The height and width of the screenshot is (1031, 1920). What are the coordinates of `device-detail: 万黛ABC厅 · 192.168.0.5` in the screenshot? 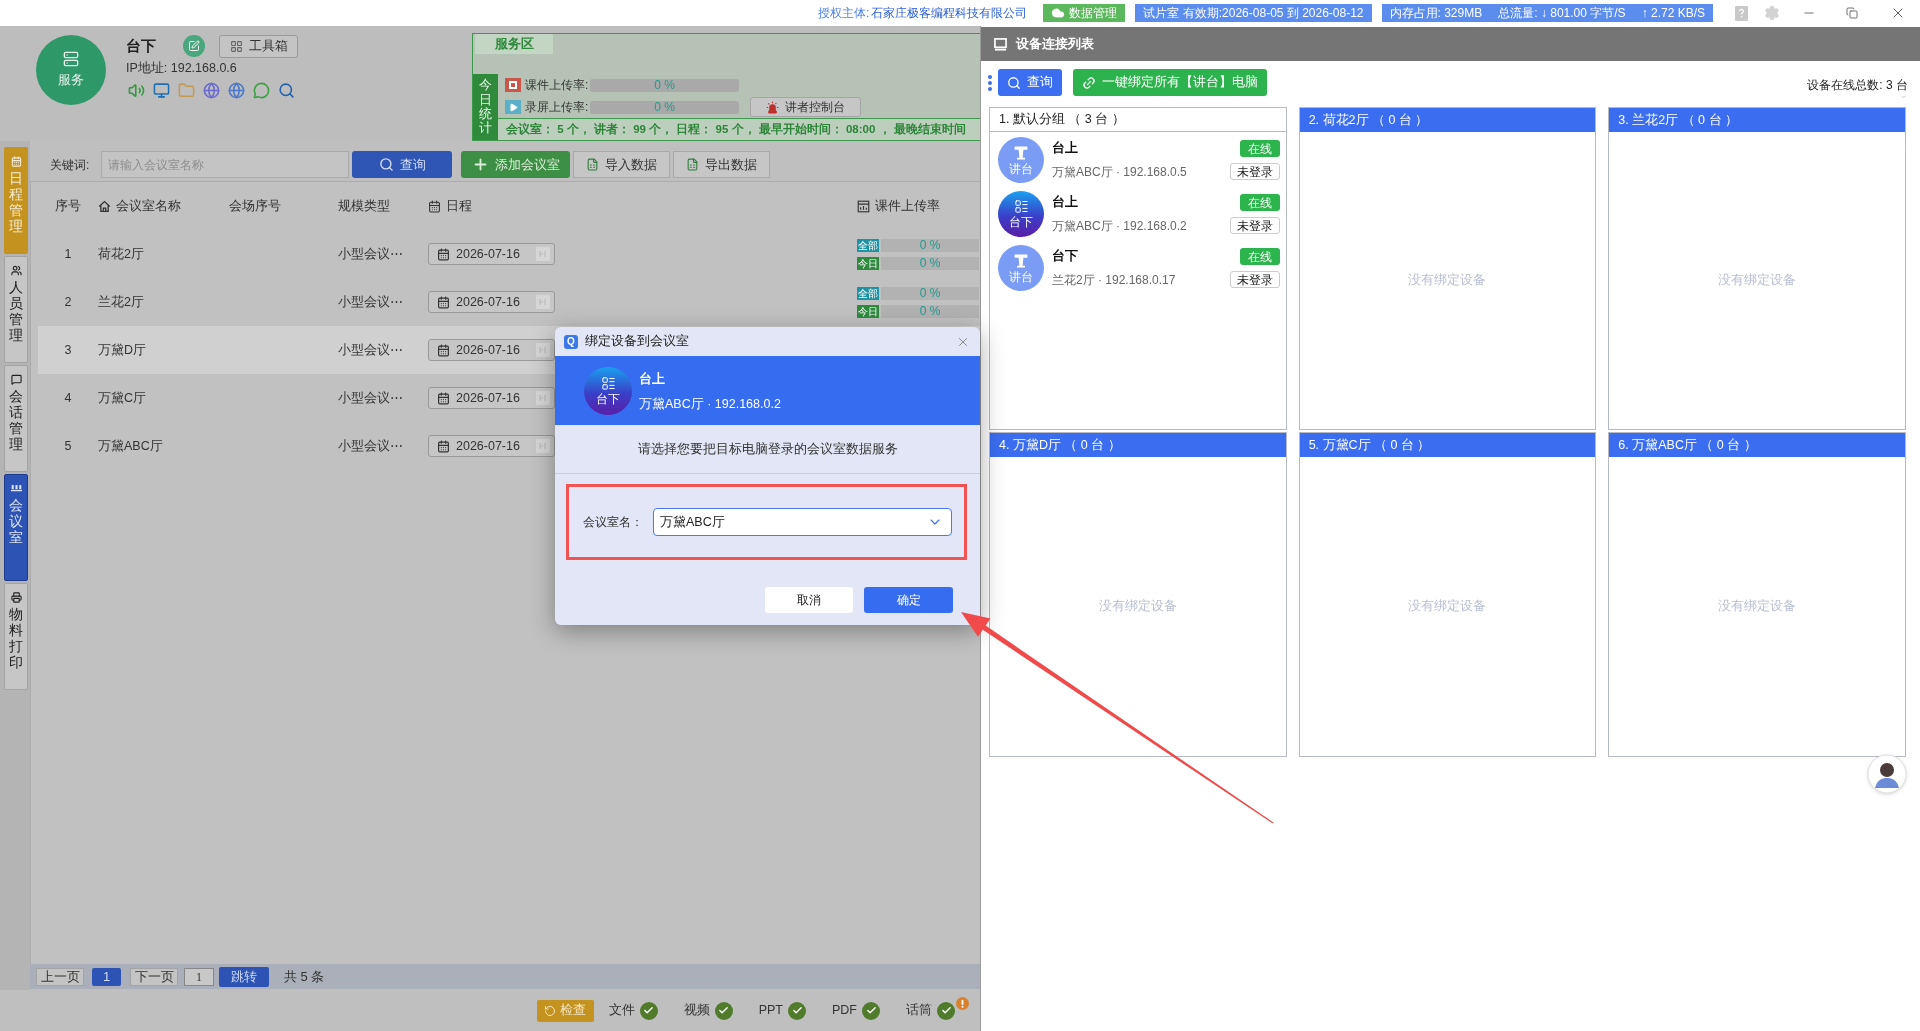 It's located at (1119, 172).